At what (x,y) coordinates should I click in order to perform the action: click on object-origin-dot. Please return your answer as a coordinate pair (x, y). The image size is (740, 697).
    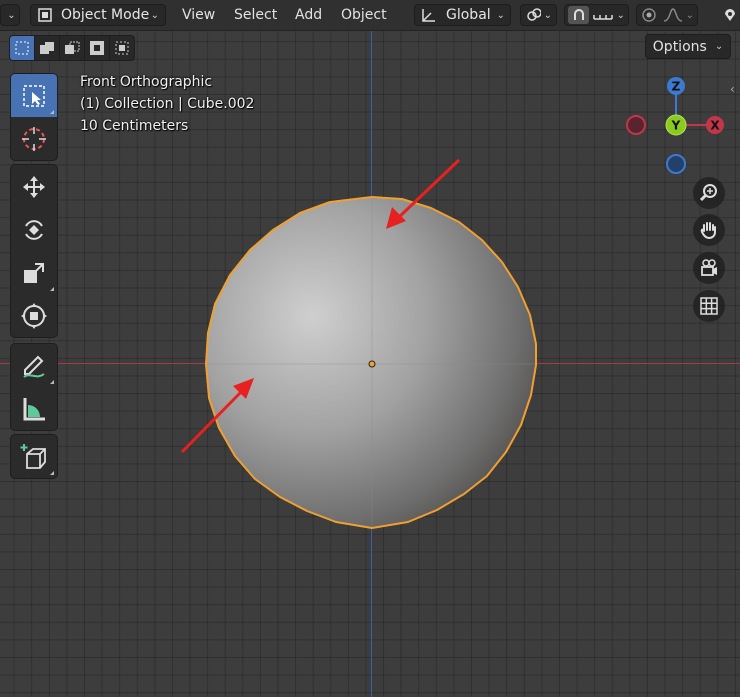
    Looking at the image, I should click on (372, 364).